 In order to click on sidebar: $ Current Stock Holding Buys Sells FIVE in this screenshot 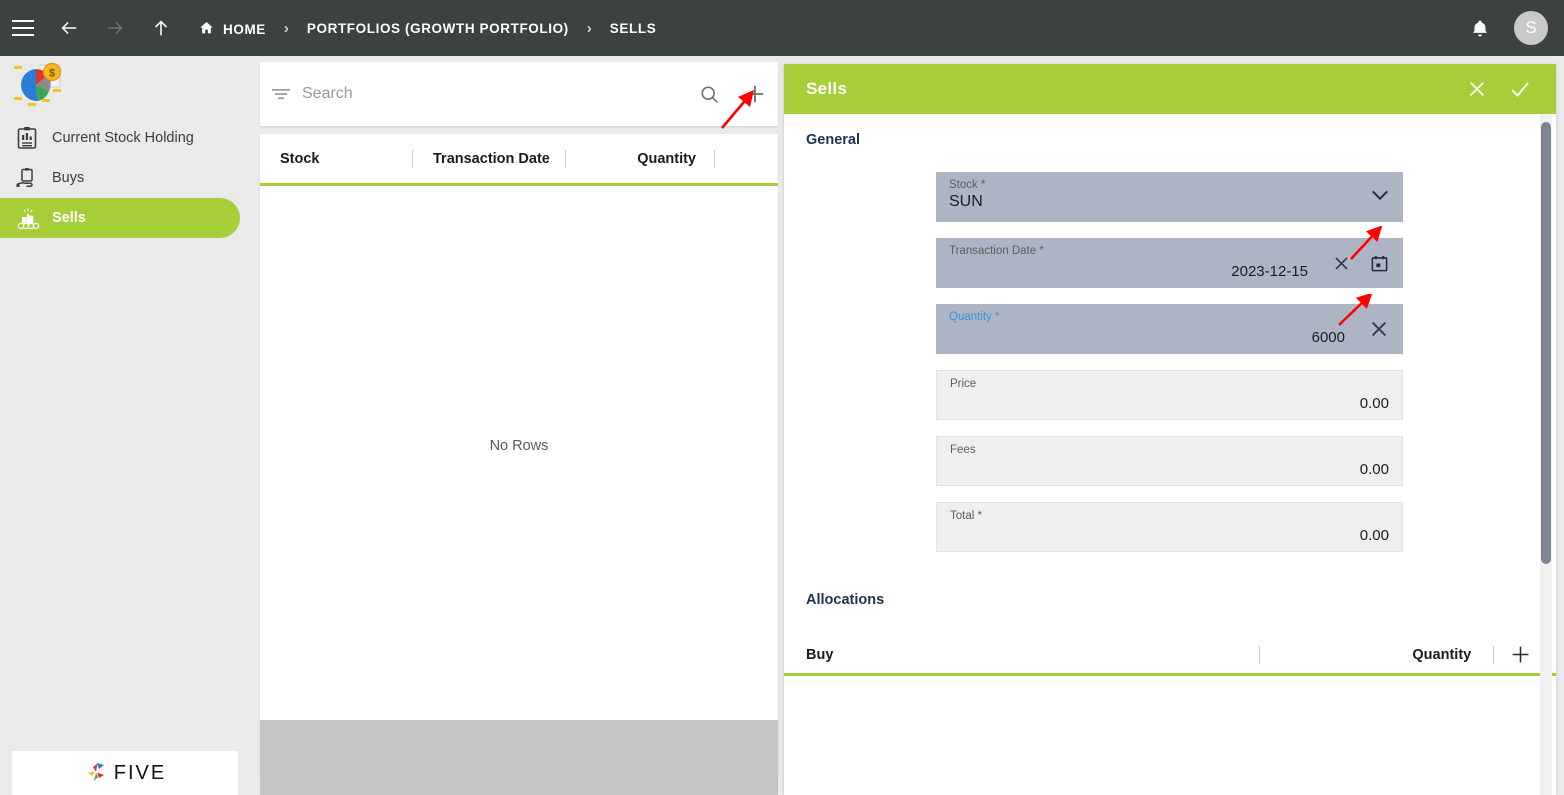, I will do `click(124, 425)`.